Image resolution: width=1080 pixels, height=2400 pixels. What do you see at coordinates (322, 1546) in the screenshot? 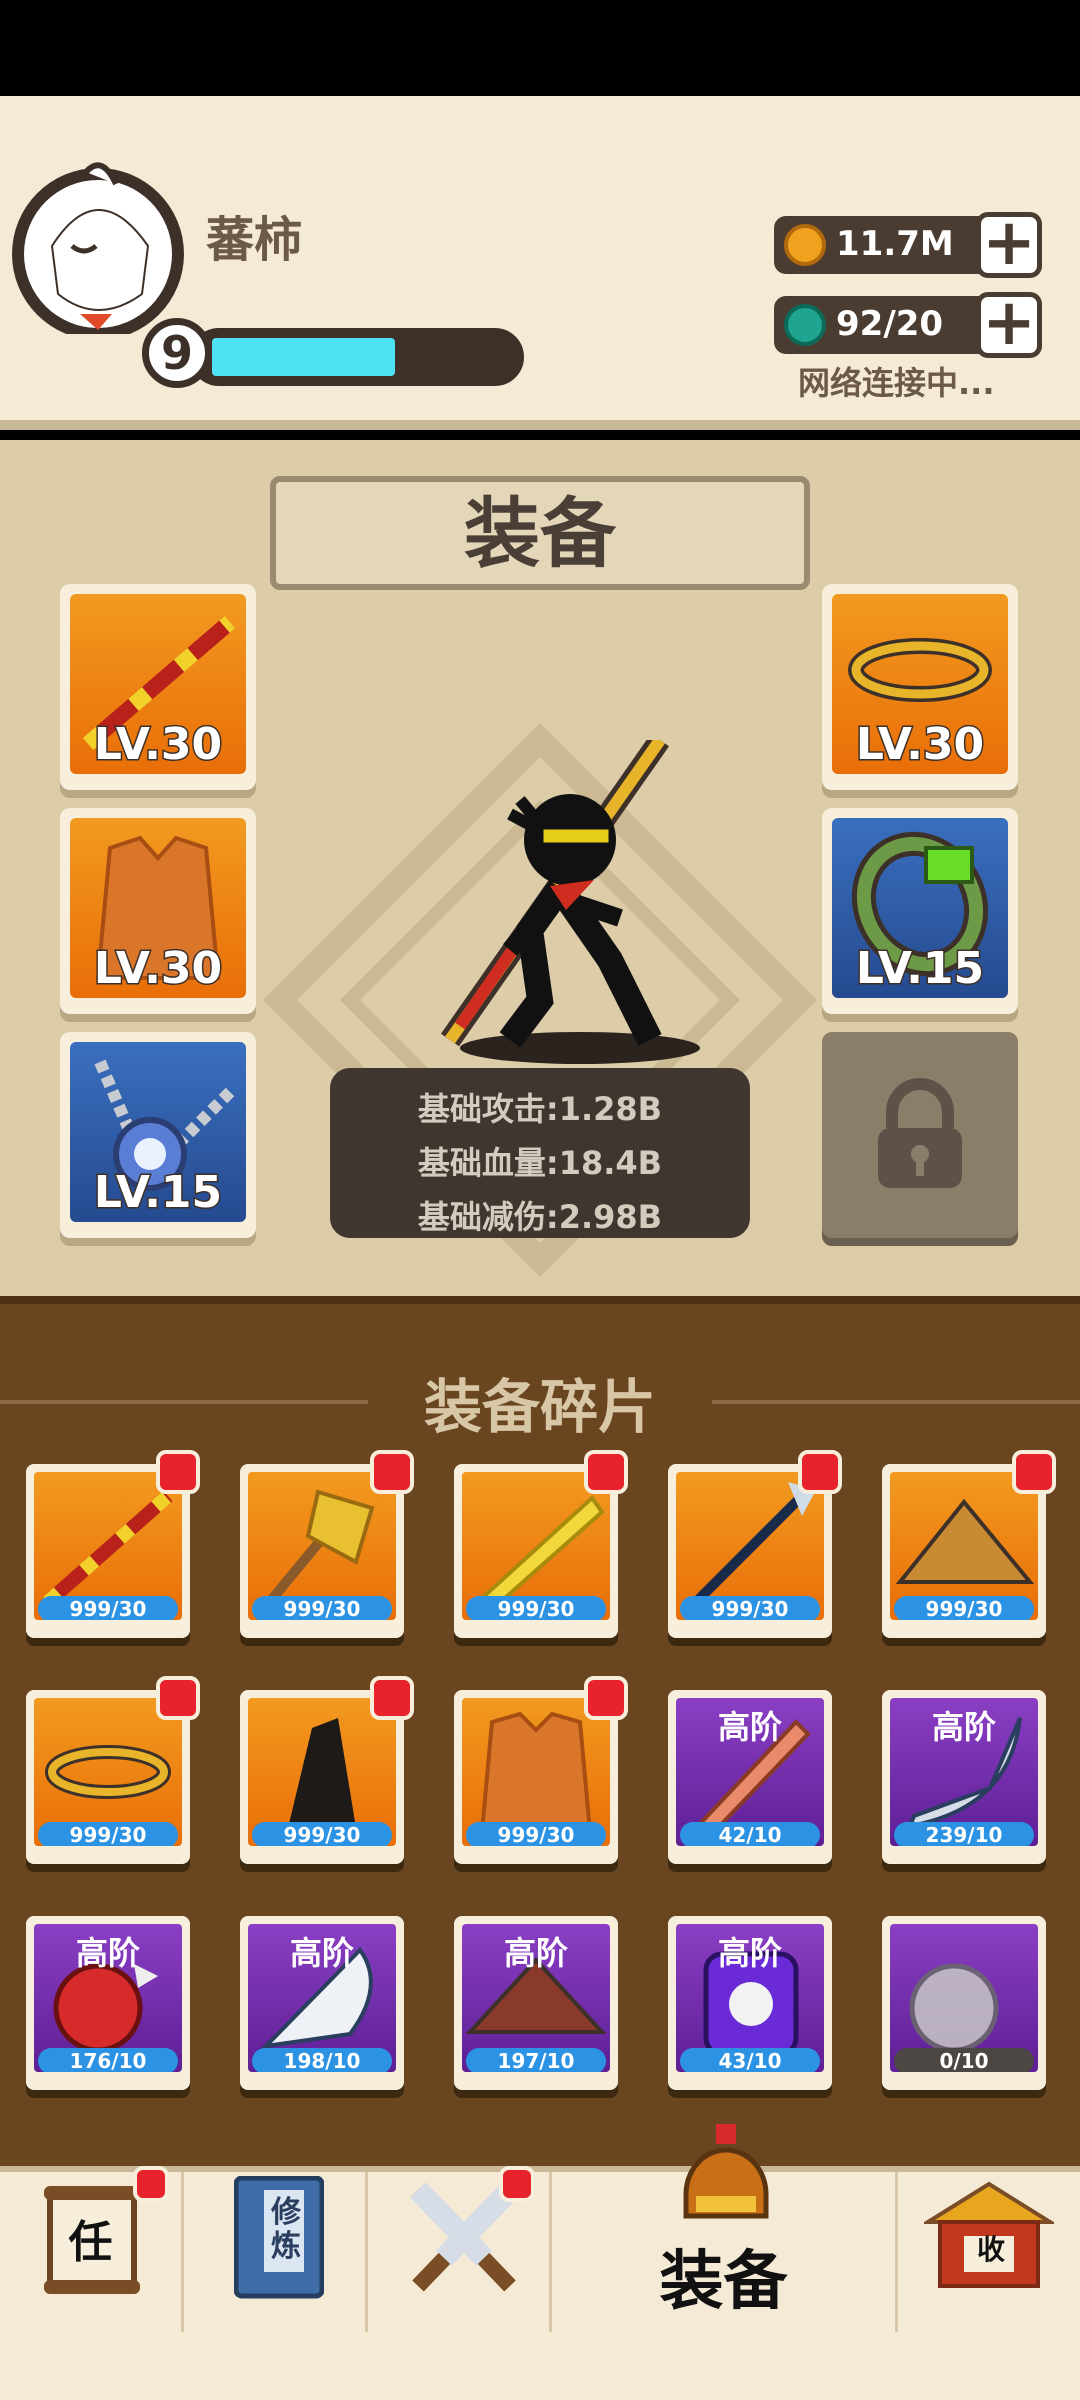
I see `axe-icon: 999/30` at bounding box center [322, 1546].